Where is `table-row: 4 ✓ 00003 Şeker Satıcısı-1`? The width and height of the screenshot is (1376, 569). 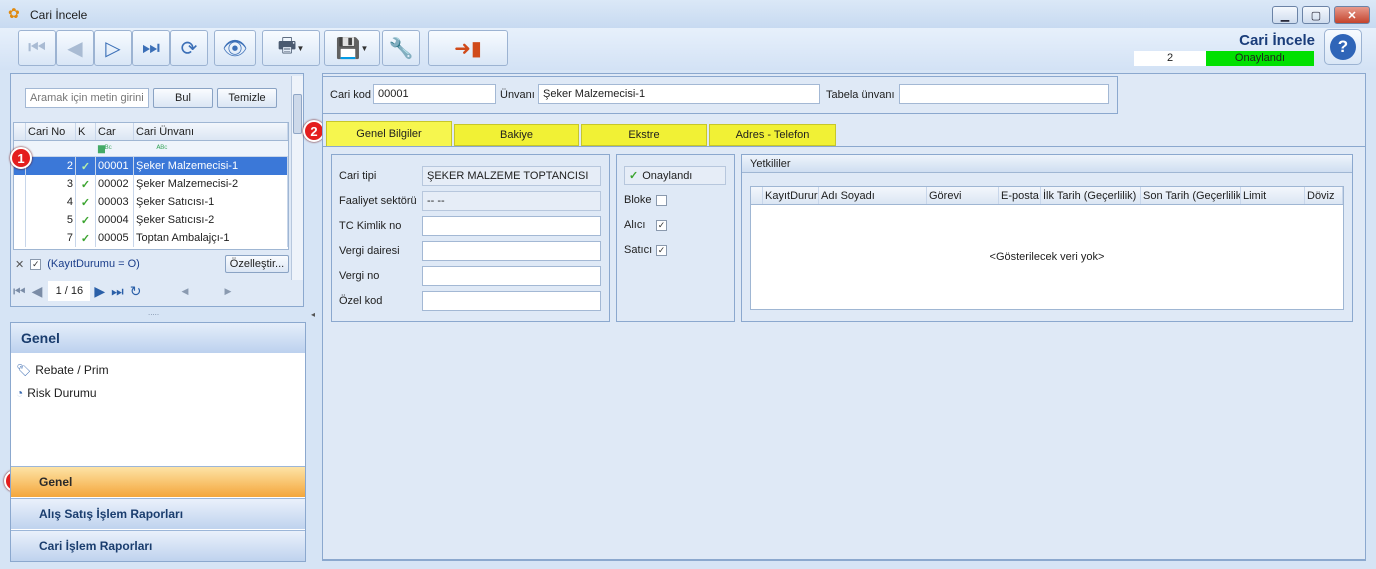 table-row: 4 ✓ 00003 Şeker Satıcısı-1 is located at coordinates (151, 202).